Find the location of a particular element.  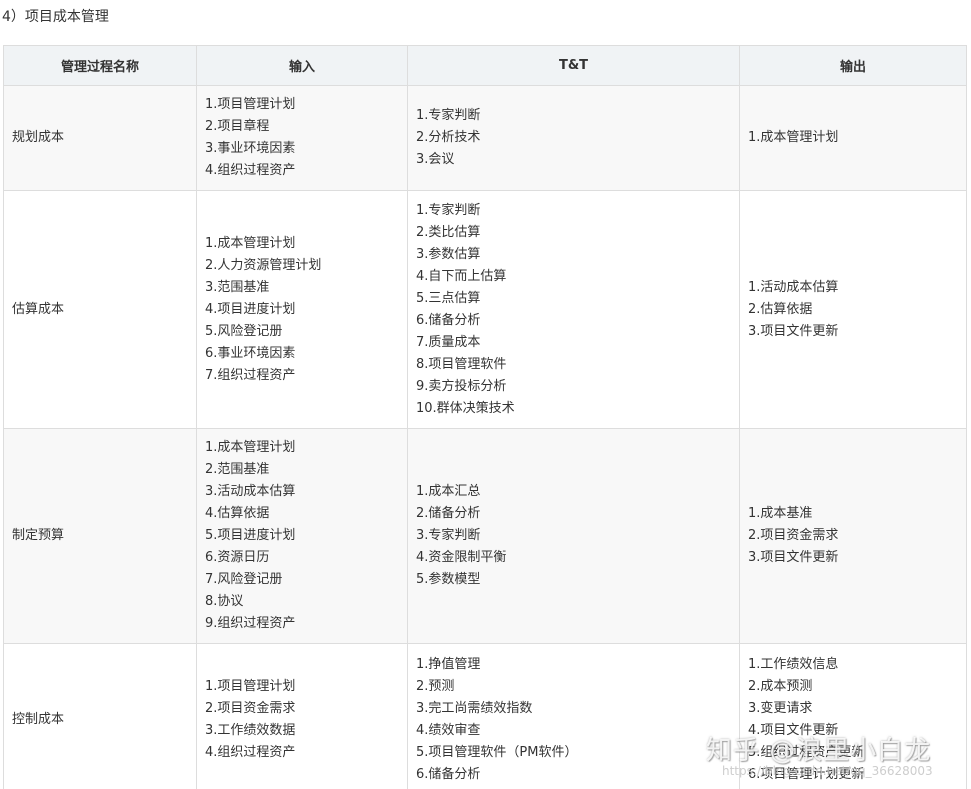

list-item: 4.绩效审查 is located at coordinates (448, 730).